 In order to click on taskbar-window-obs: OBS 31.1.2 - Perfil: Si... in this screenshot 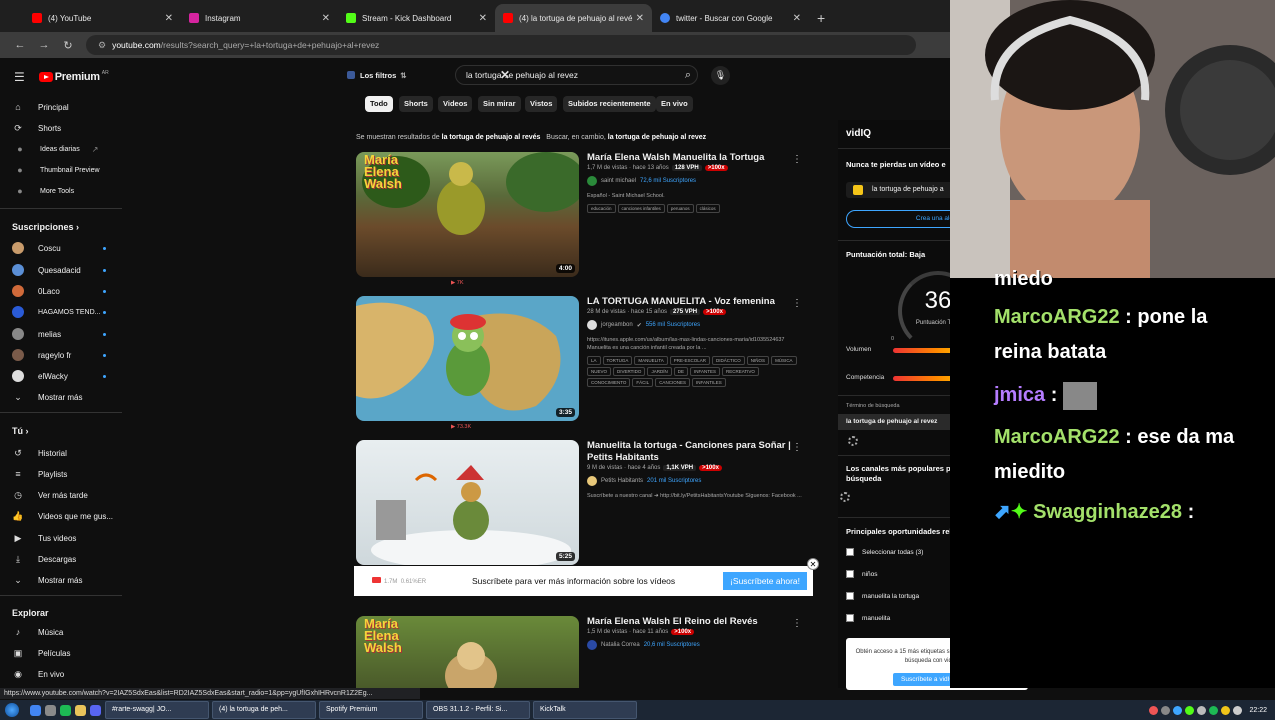, I will do `click(478, 710)`.